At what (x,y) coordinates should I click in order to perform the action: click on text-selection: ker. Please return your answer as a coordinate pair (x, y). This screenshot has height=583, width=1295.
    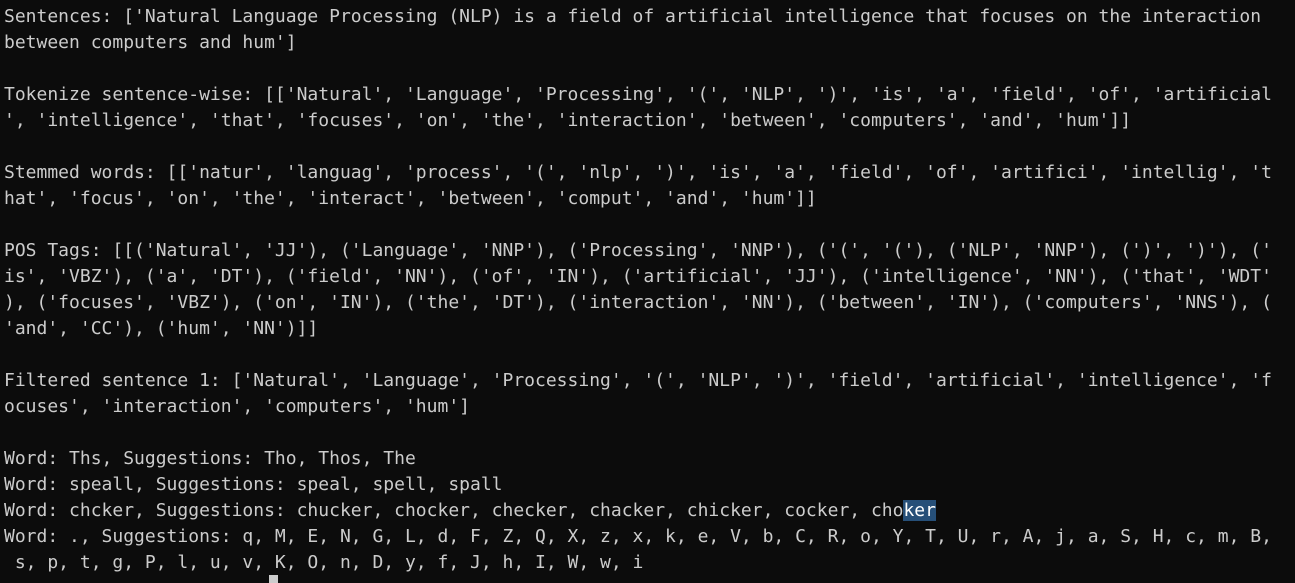
    Looking at the image, I should click on (919, 510).